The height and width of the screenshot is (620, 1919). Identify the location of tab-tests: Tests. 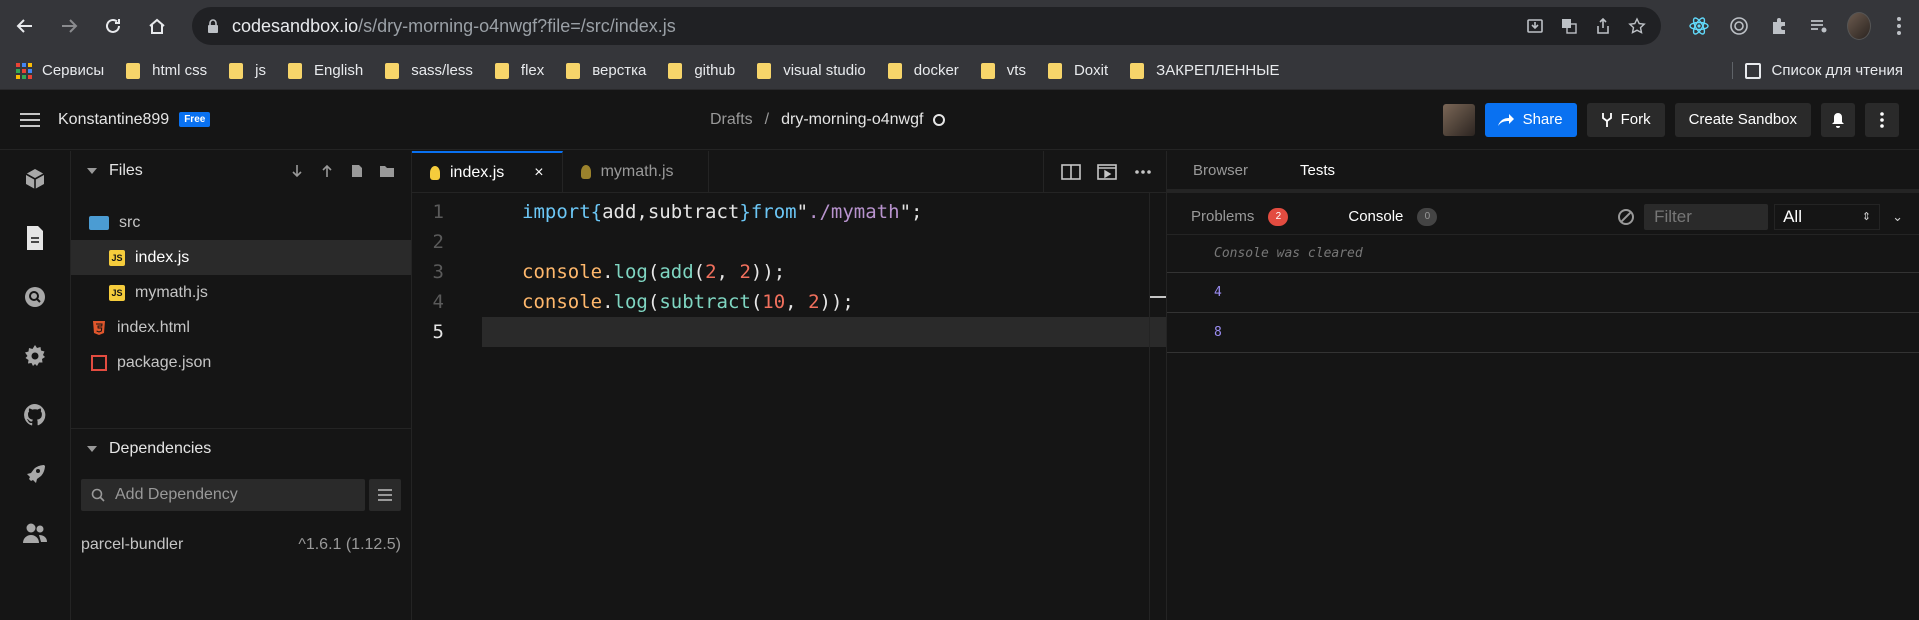
(1317, 170).